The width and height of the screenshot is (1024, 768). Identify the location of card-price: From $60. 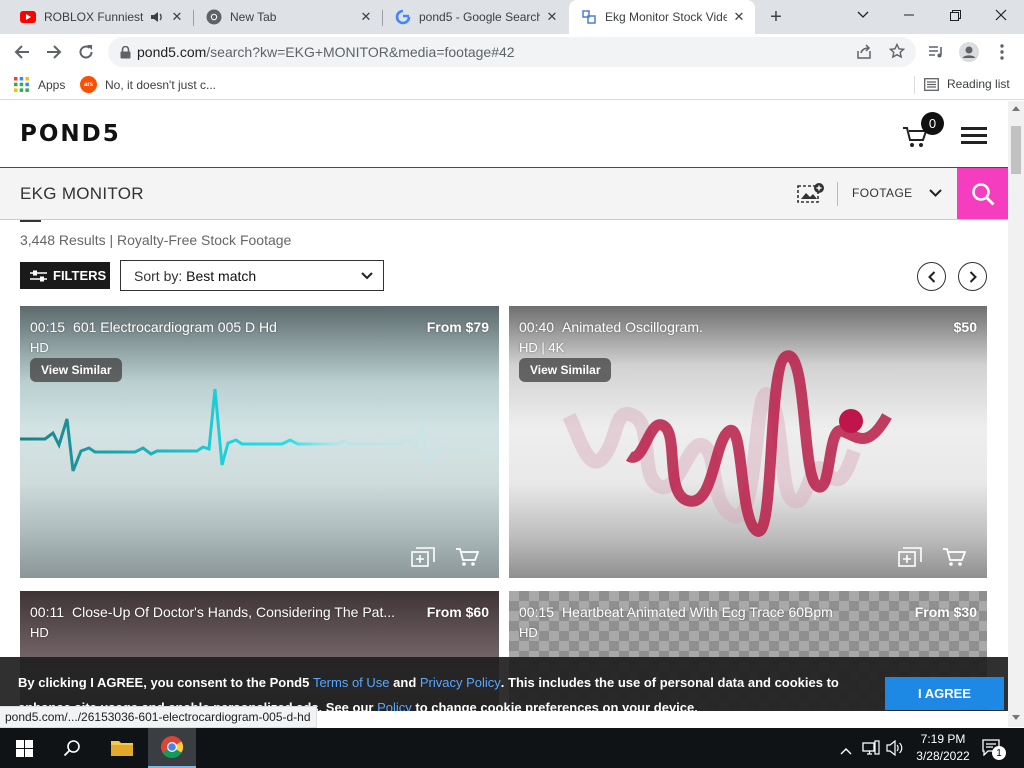
(457, 612).